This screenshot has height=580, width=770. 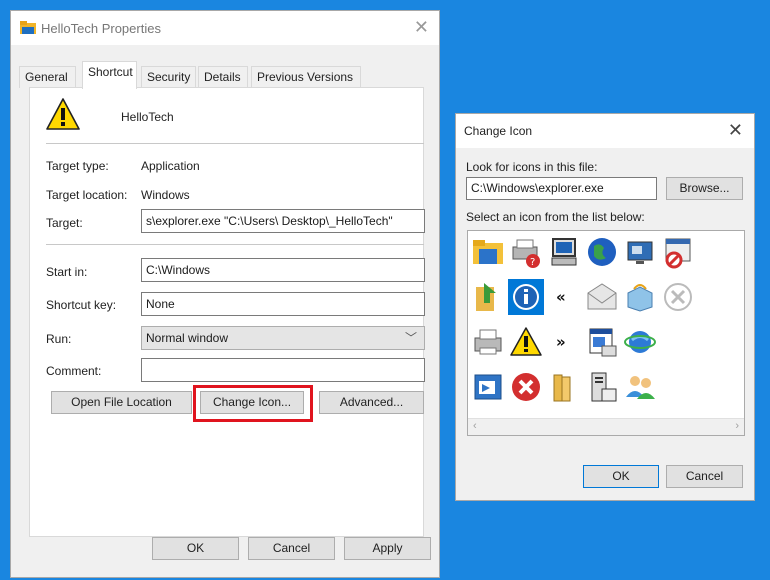 What do you see at coordinates (28, 29) in the screenshot?
I see `shortcut-app-icon` at bounding box center [28, 29].